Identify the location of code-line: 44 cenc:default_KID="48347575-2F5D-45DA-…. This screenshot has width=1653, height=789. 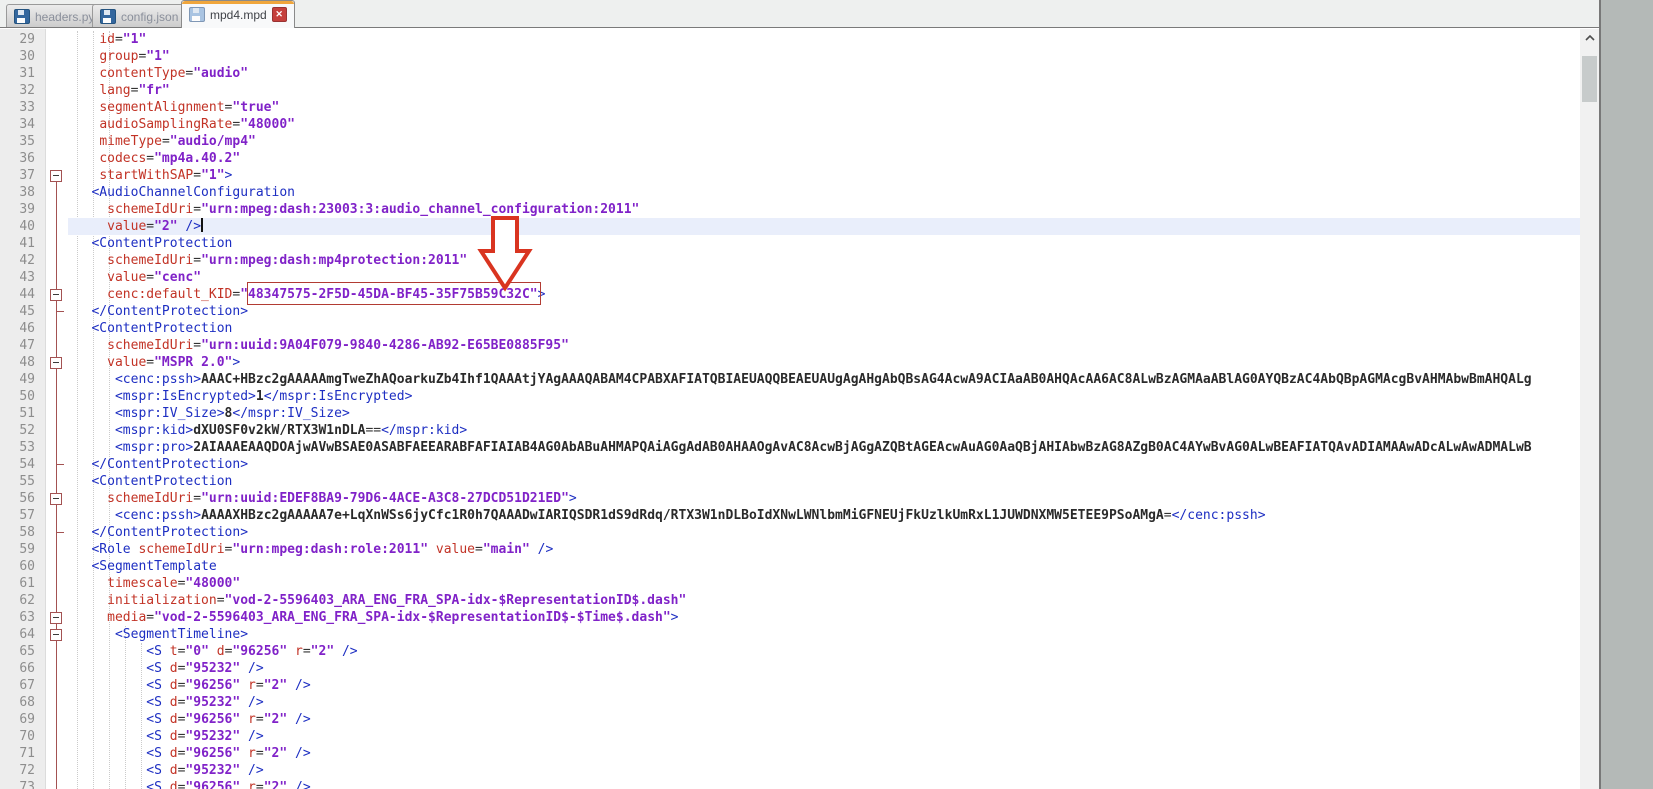
(790, 294).